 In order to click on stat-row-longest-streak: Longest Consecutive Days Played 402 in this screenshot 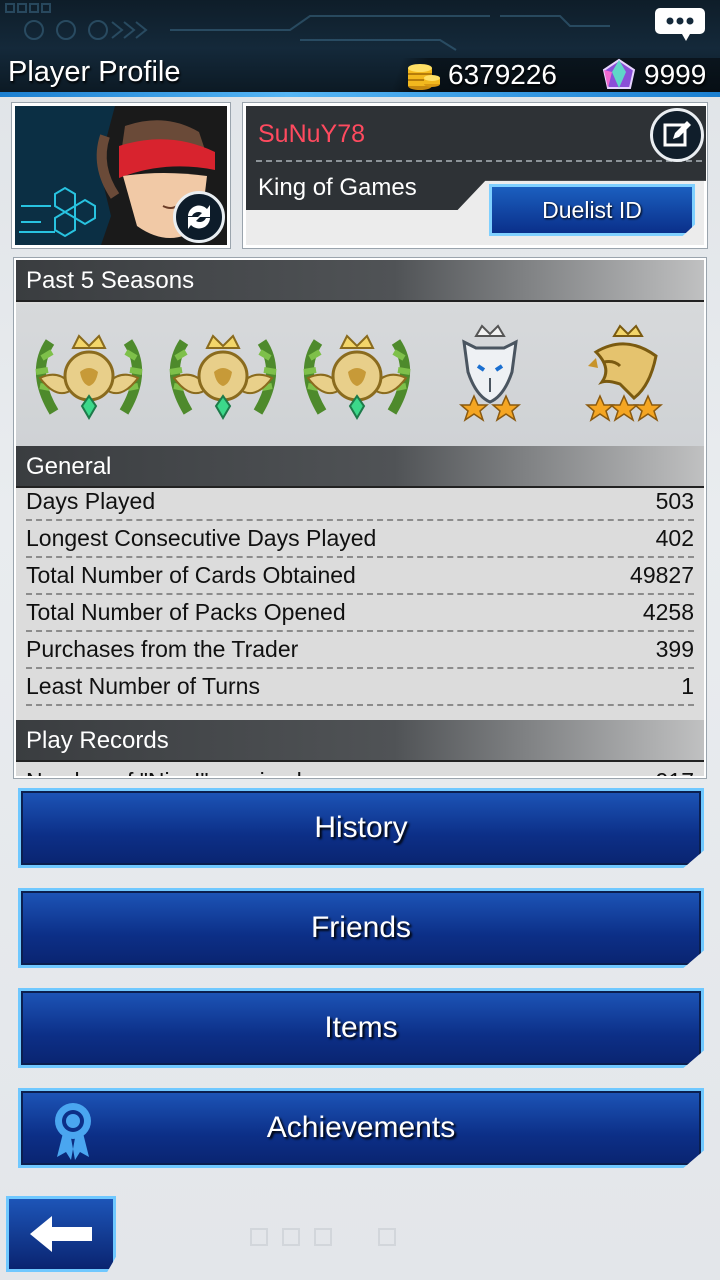, I will do `click(360, 539)`.